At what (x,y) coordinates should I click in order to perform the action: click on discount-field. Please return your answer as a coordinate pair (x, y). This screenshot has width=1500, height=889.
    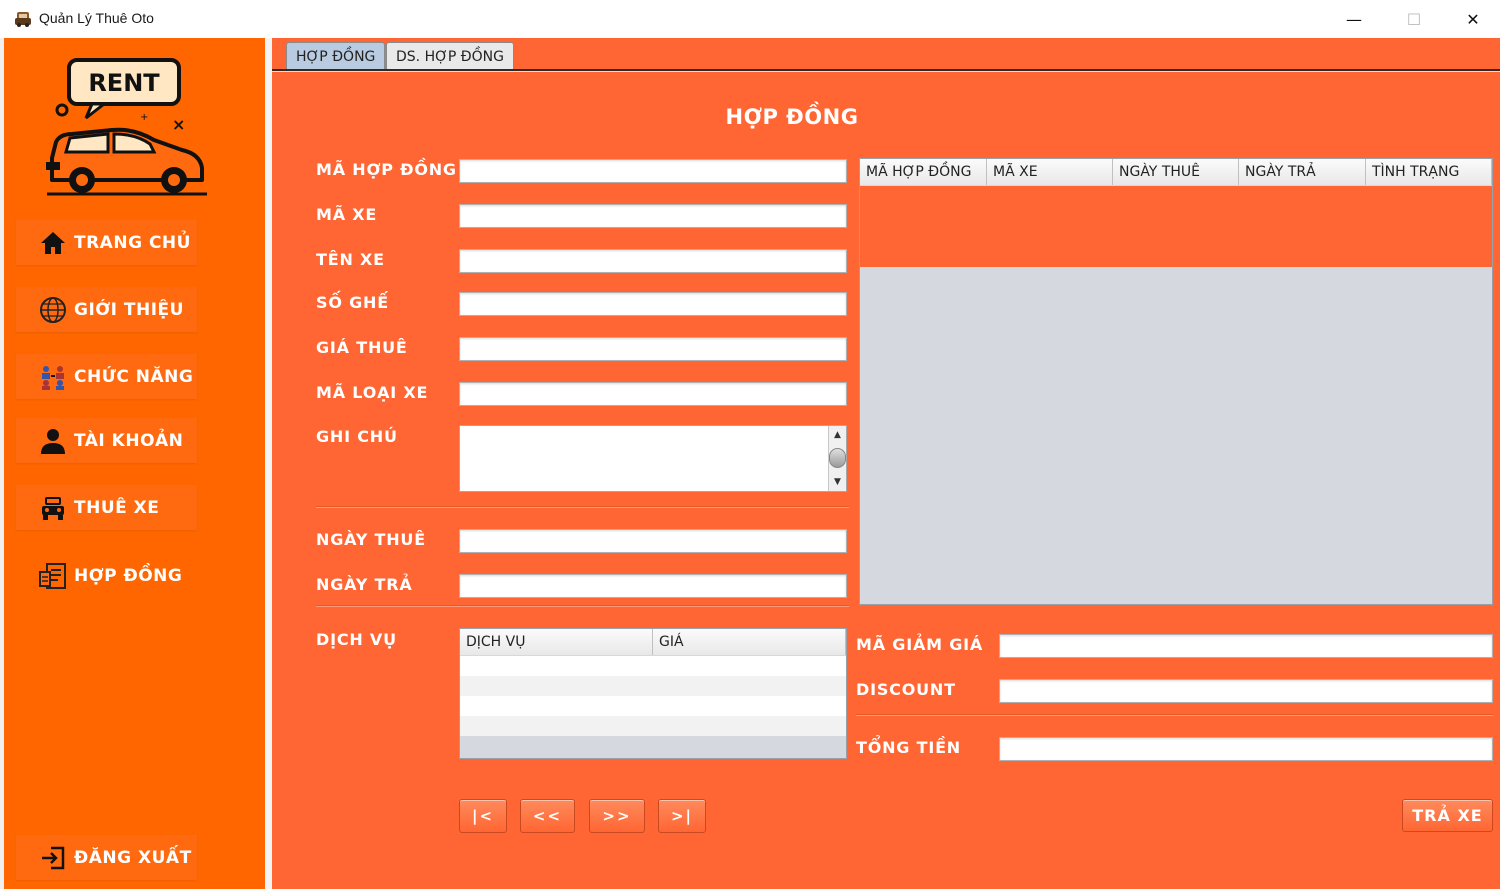
    Looking at the image, I should click on (1246, 691).